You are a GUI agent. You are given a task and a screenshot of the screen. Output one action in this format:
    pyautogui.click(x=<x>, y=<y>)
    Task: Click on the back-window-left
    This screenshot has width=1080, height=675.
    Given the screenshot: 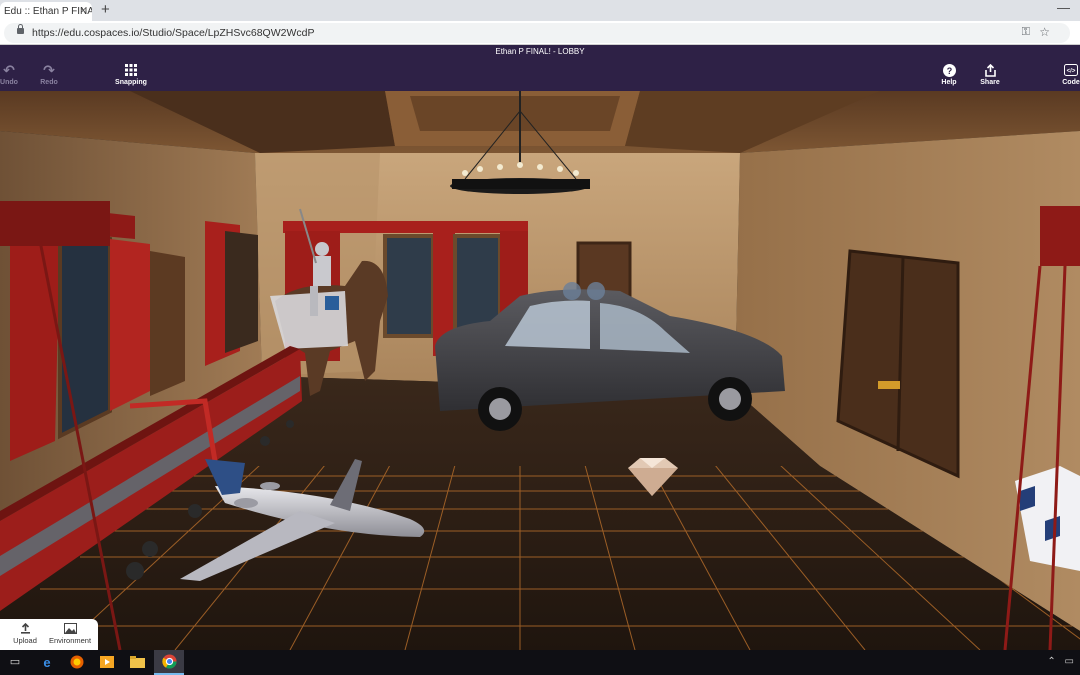 What is the action you would take?
    pyautogui.click(x=409, y=286)
    